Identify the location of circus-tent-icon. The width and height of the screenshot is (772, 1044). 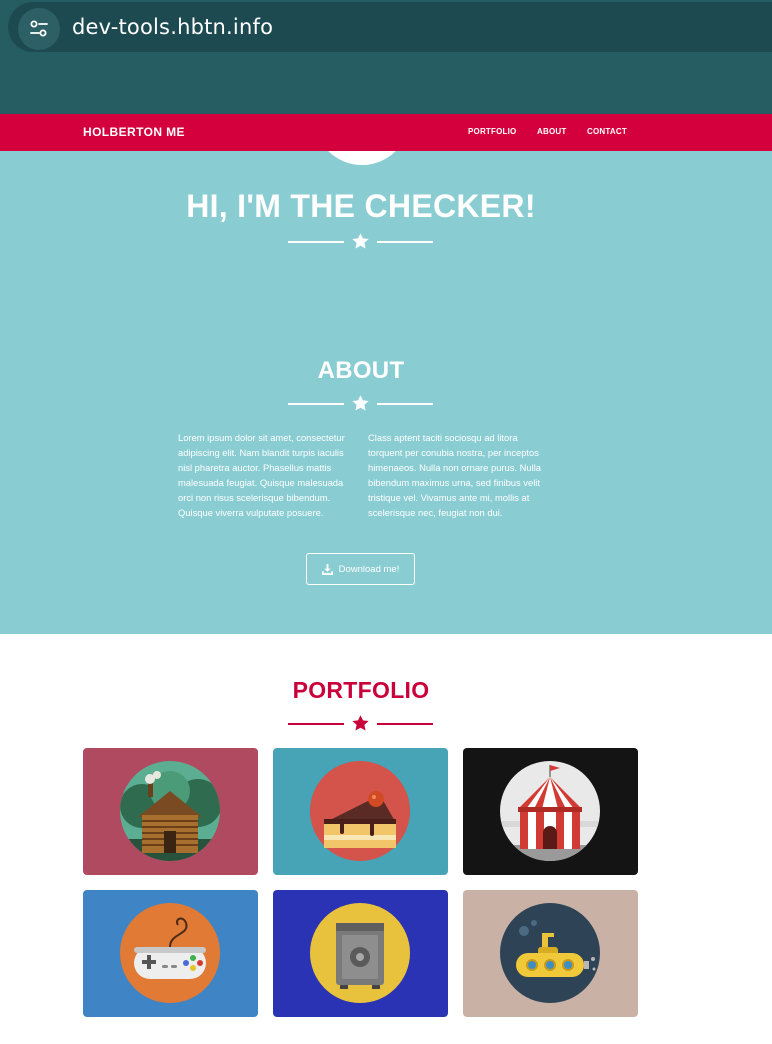
(550, 811).